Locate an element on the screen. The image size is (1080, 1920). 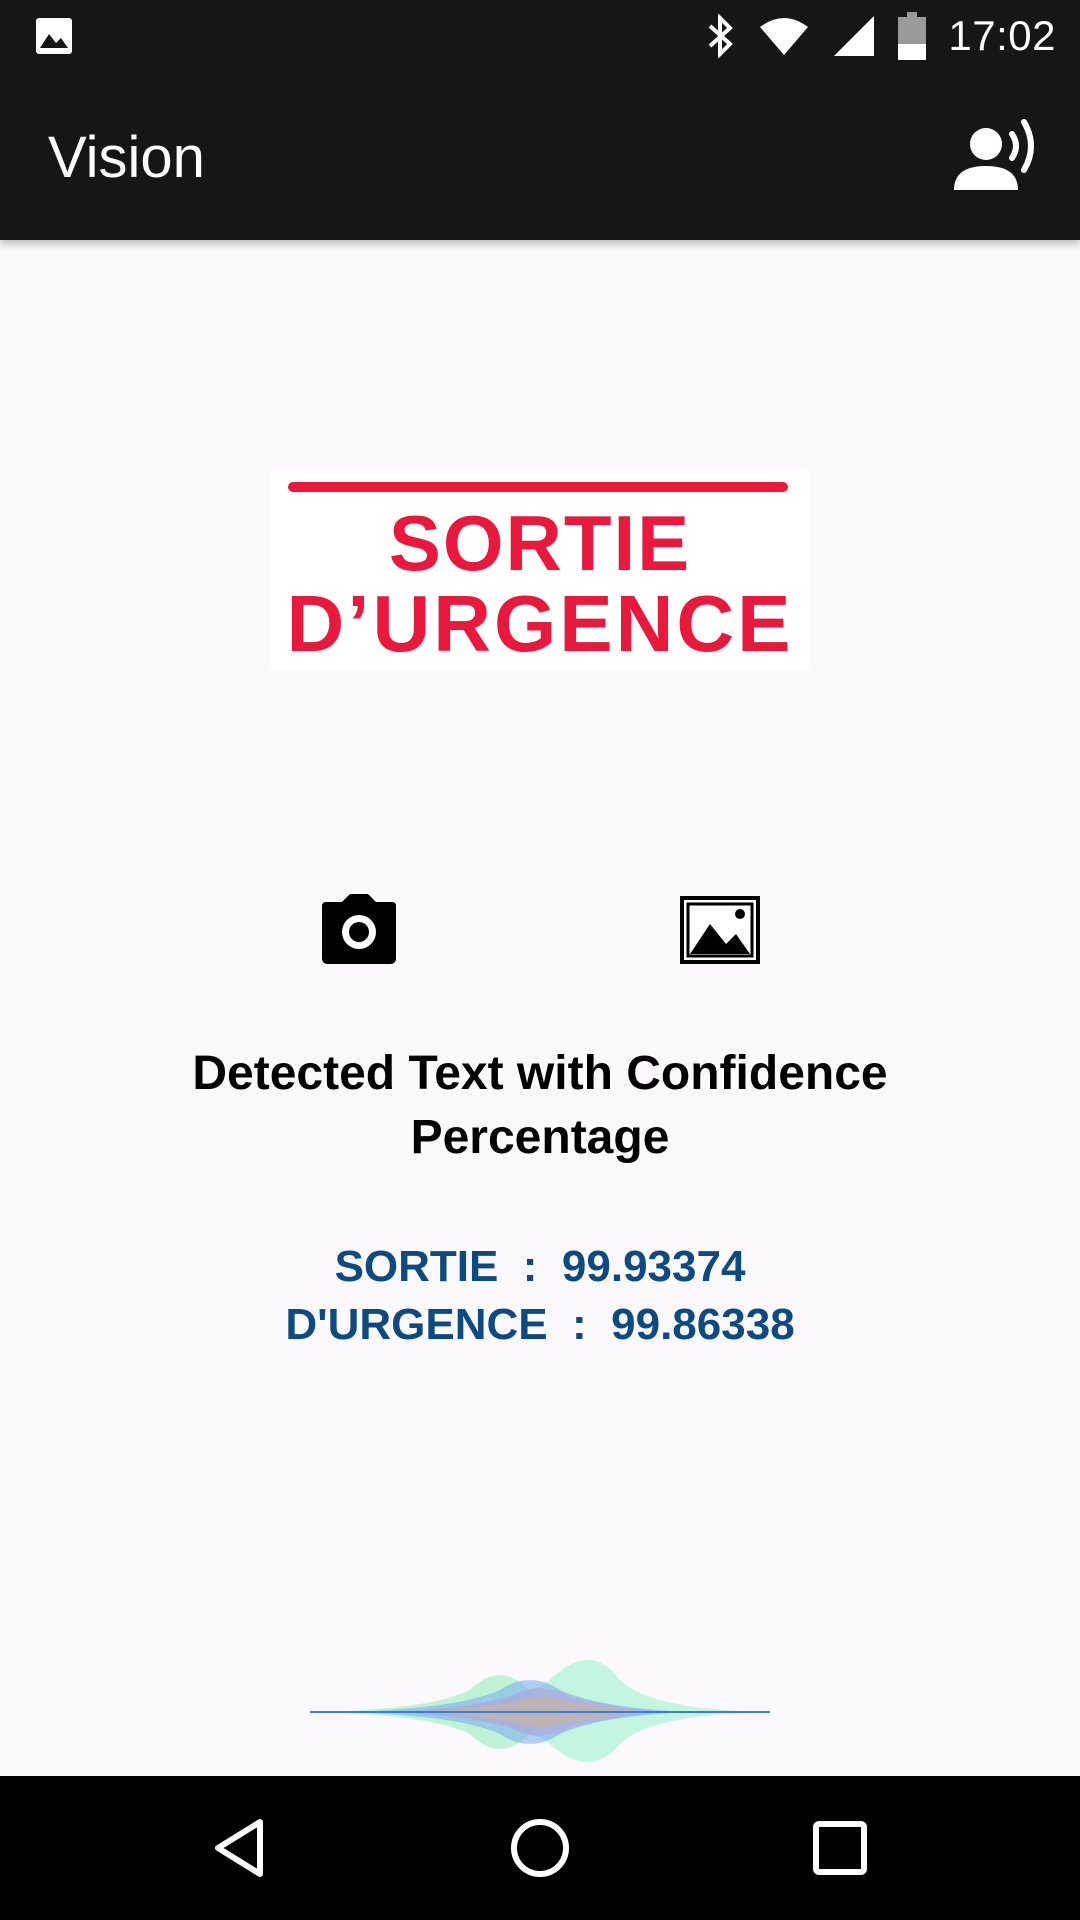
results-list: SORTIE : 99.93374 D'URGENCE : 99.86338 is located at coordinates (540, 1296).